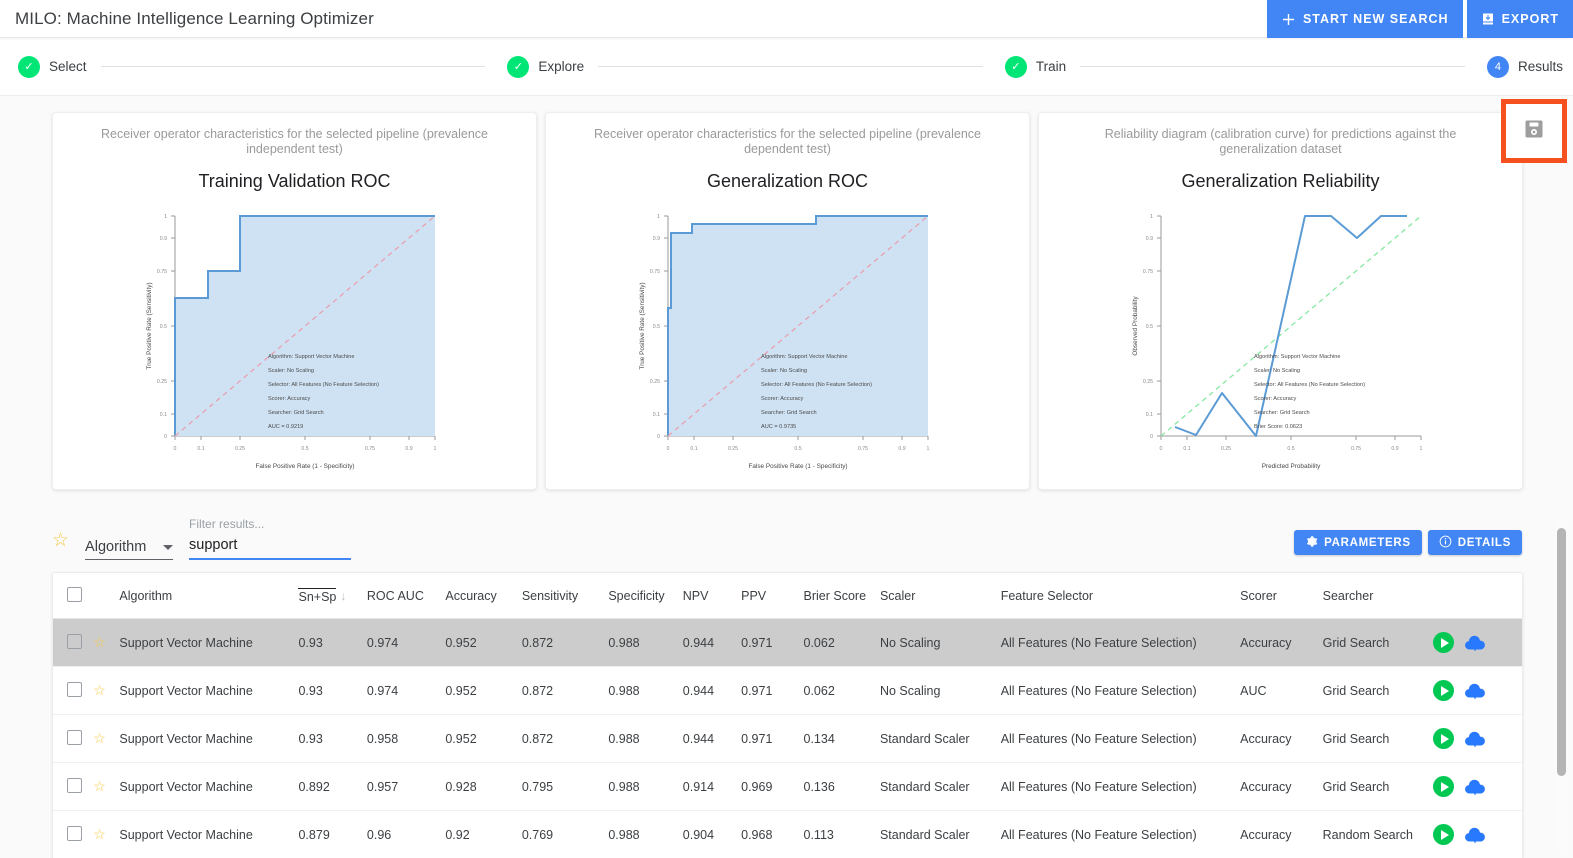 The width and height of the screenshot is (1573, 858). I want to click on cell-ppv: 0.968, so click(772, 834).